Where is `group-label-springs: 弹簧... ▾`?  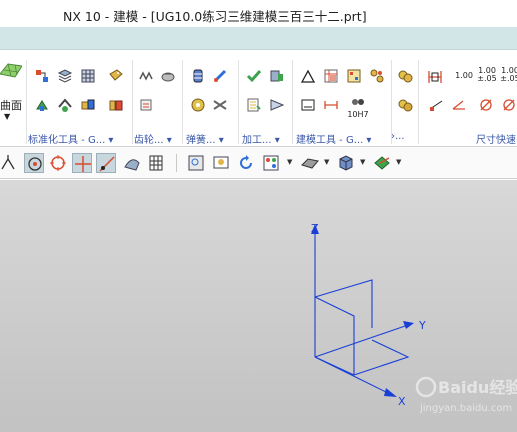
group-label-springs: 弹簧... ▾ is located at coordinates (205, 138).